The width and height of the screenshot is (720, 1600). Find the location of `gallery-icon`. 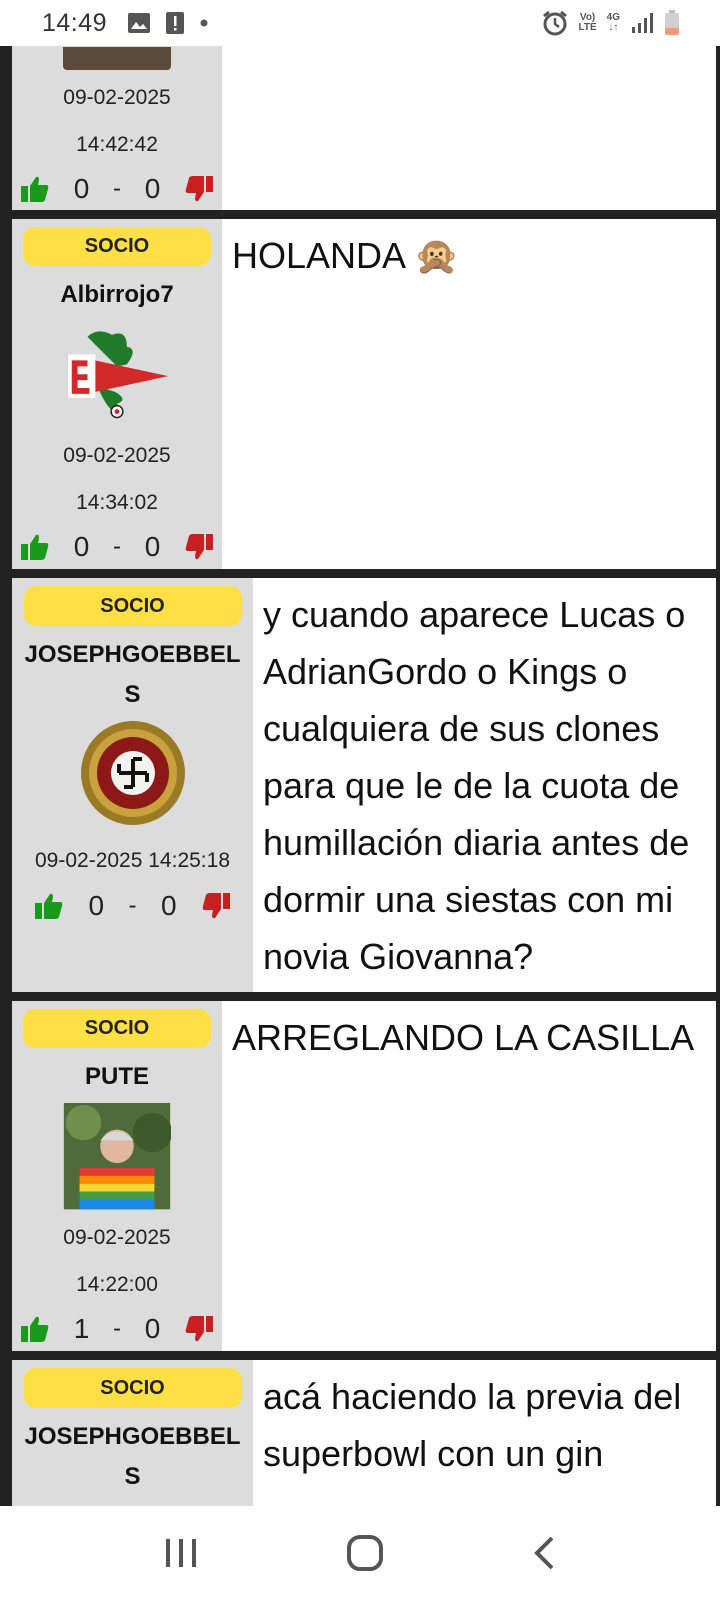

gallery-icon is located at coordinates (139, 23).